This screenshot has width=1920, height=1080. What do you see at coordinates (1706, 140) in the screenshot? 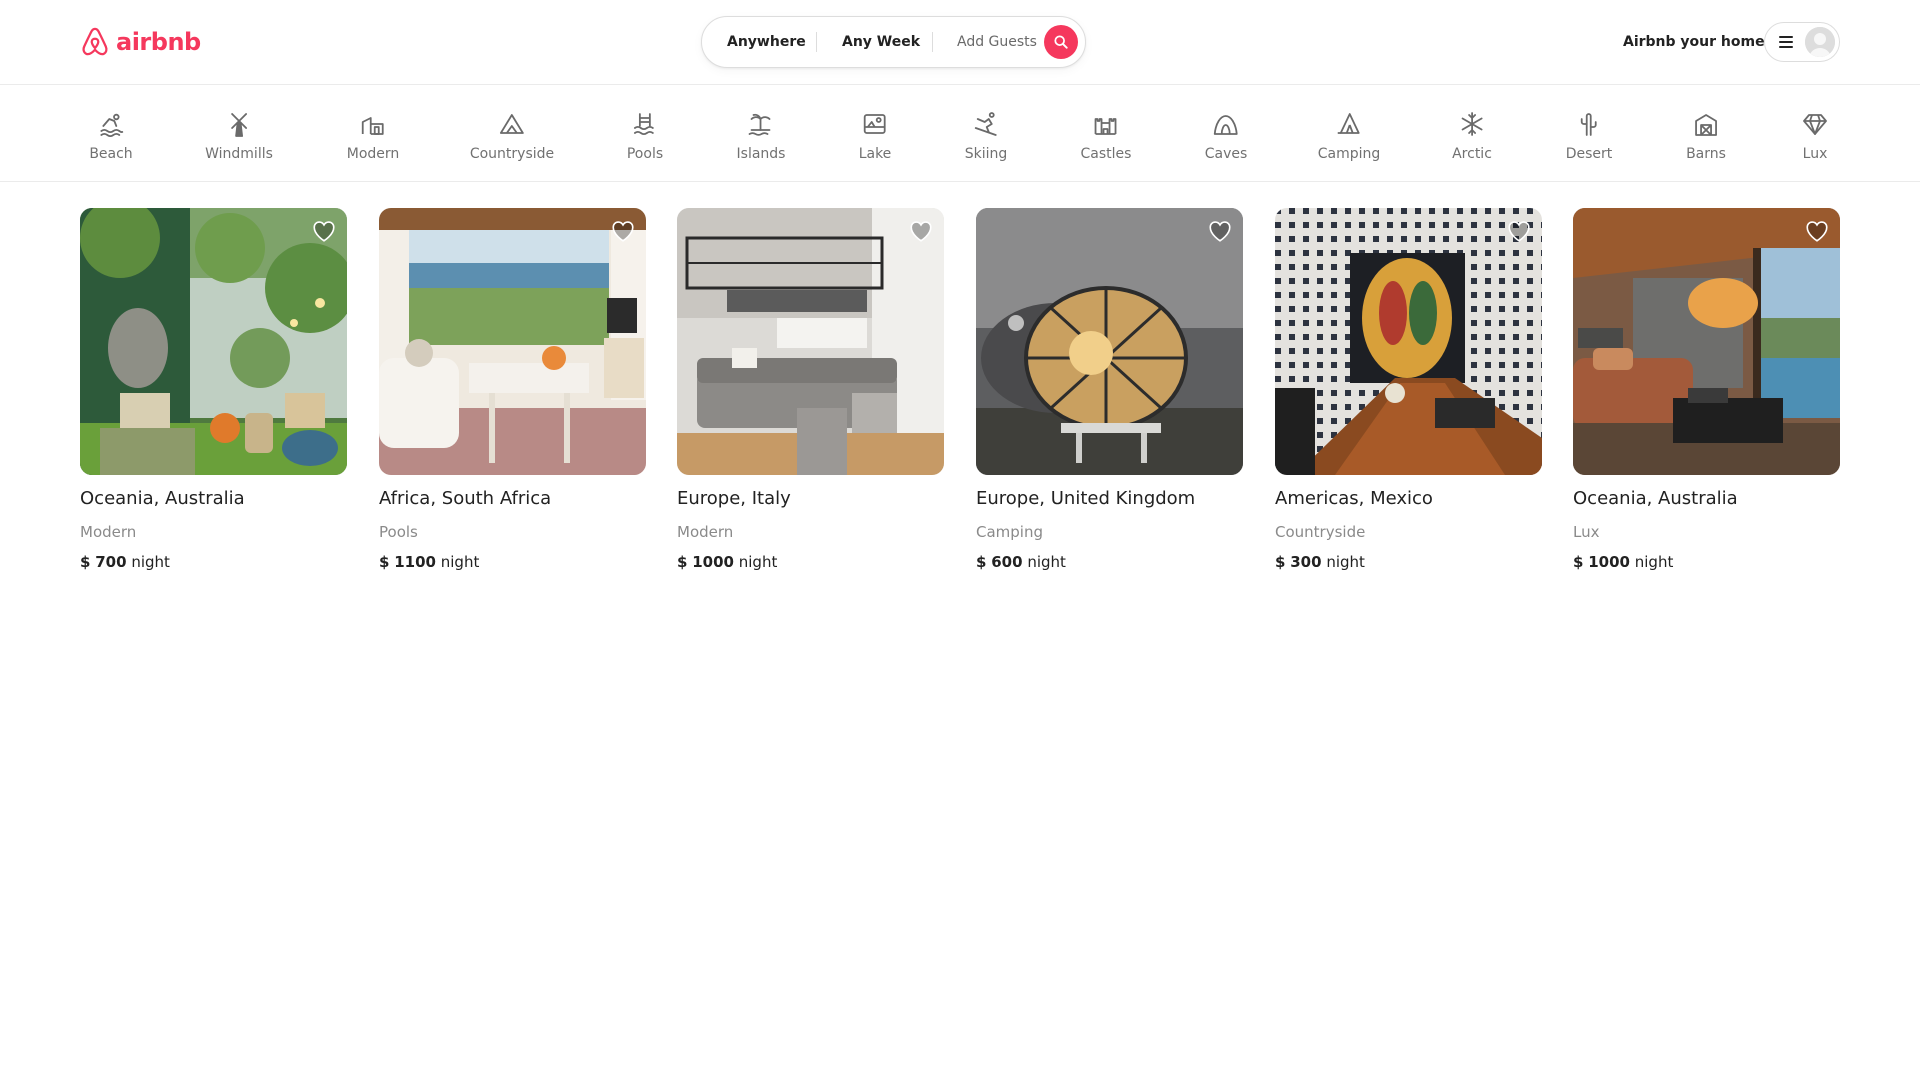
I see `category-barns: Barns` at bounding box center [1706, 140].